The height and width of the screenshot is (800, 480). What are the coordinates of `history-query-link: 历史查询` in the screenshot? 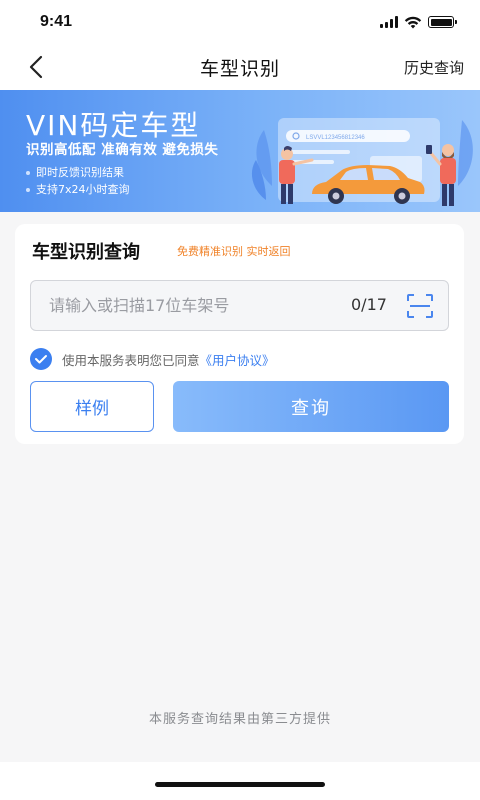 It's located at (434, 67).